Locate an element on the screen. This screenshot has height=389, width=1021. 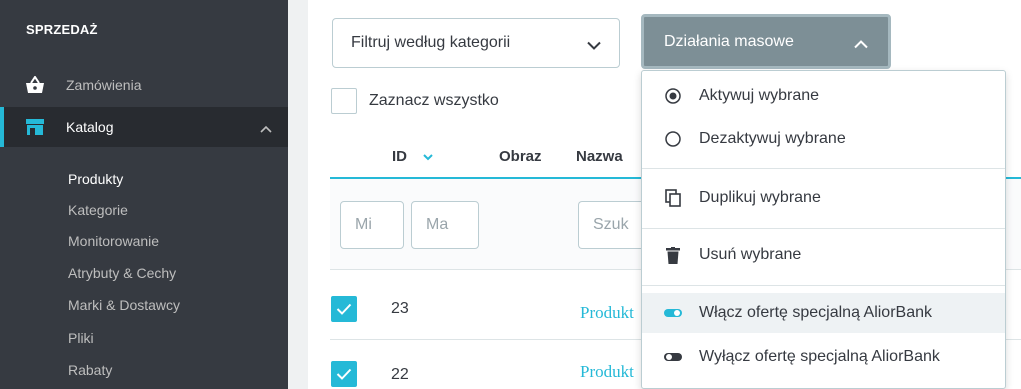
bulk-actions-button: Działania masowe is located at coordinates (766, 41).